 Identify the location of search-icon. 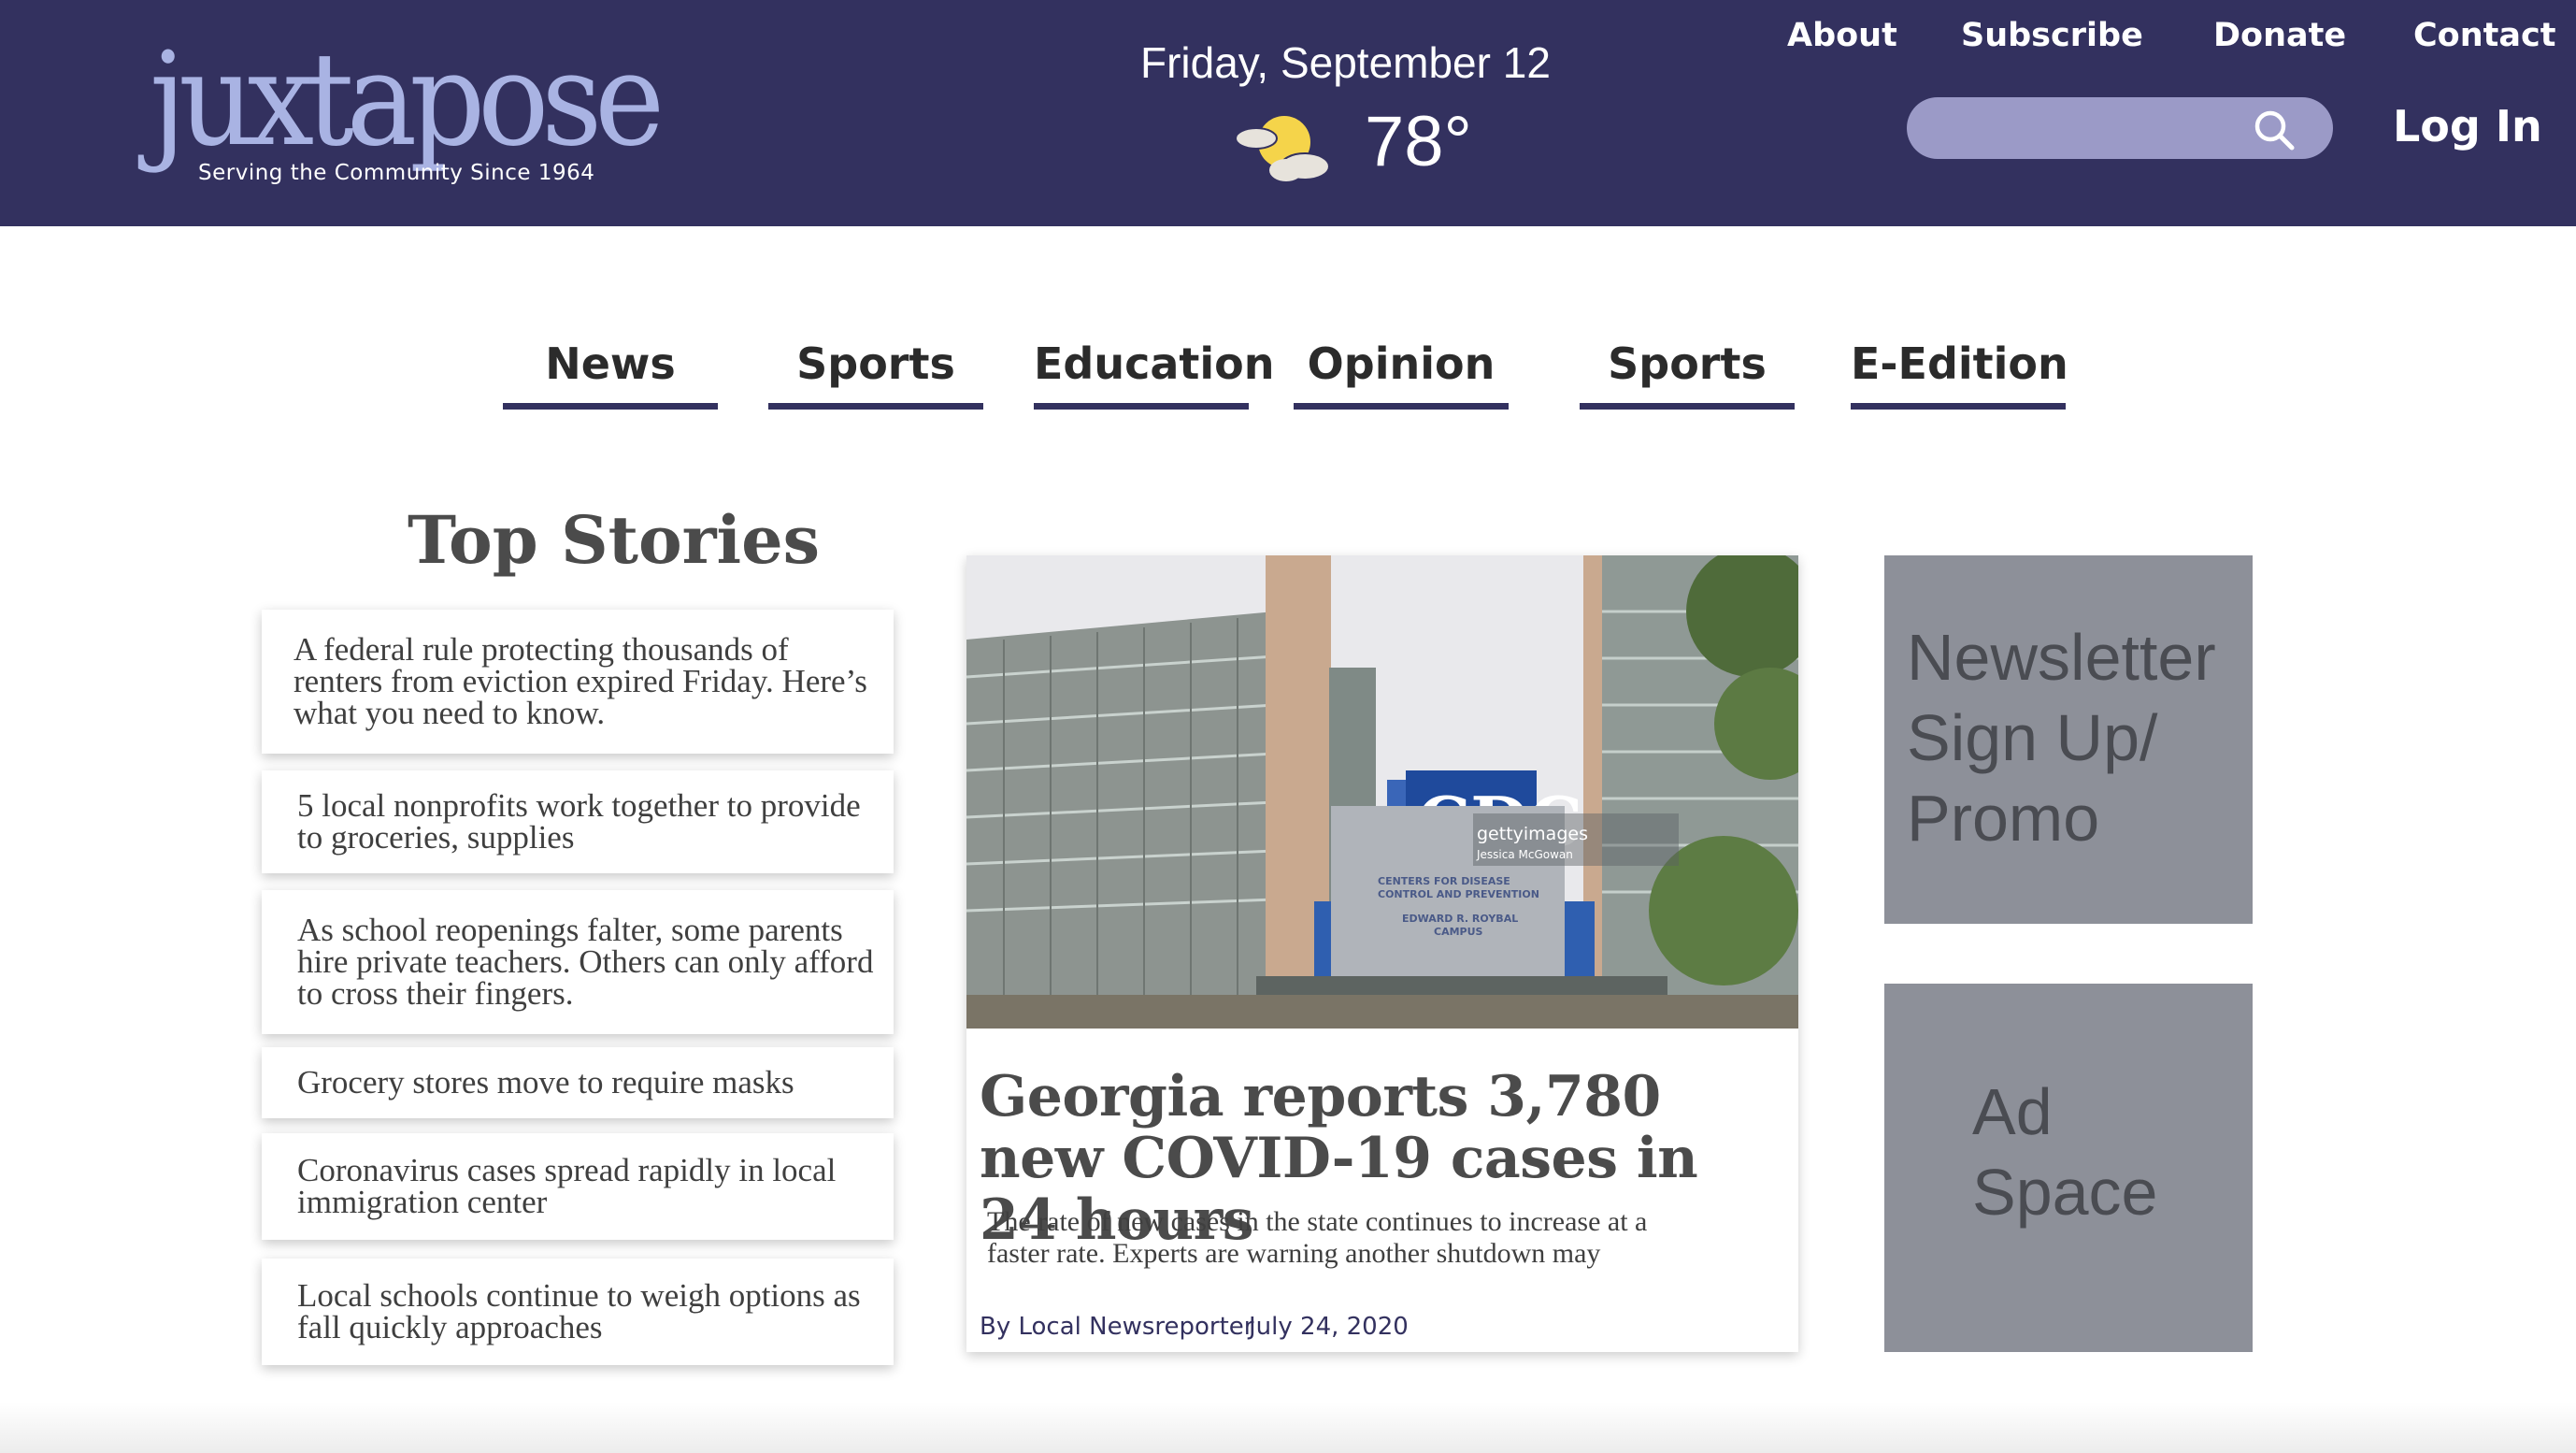
(2274, 129).